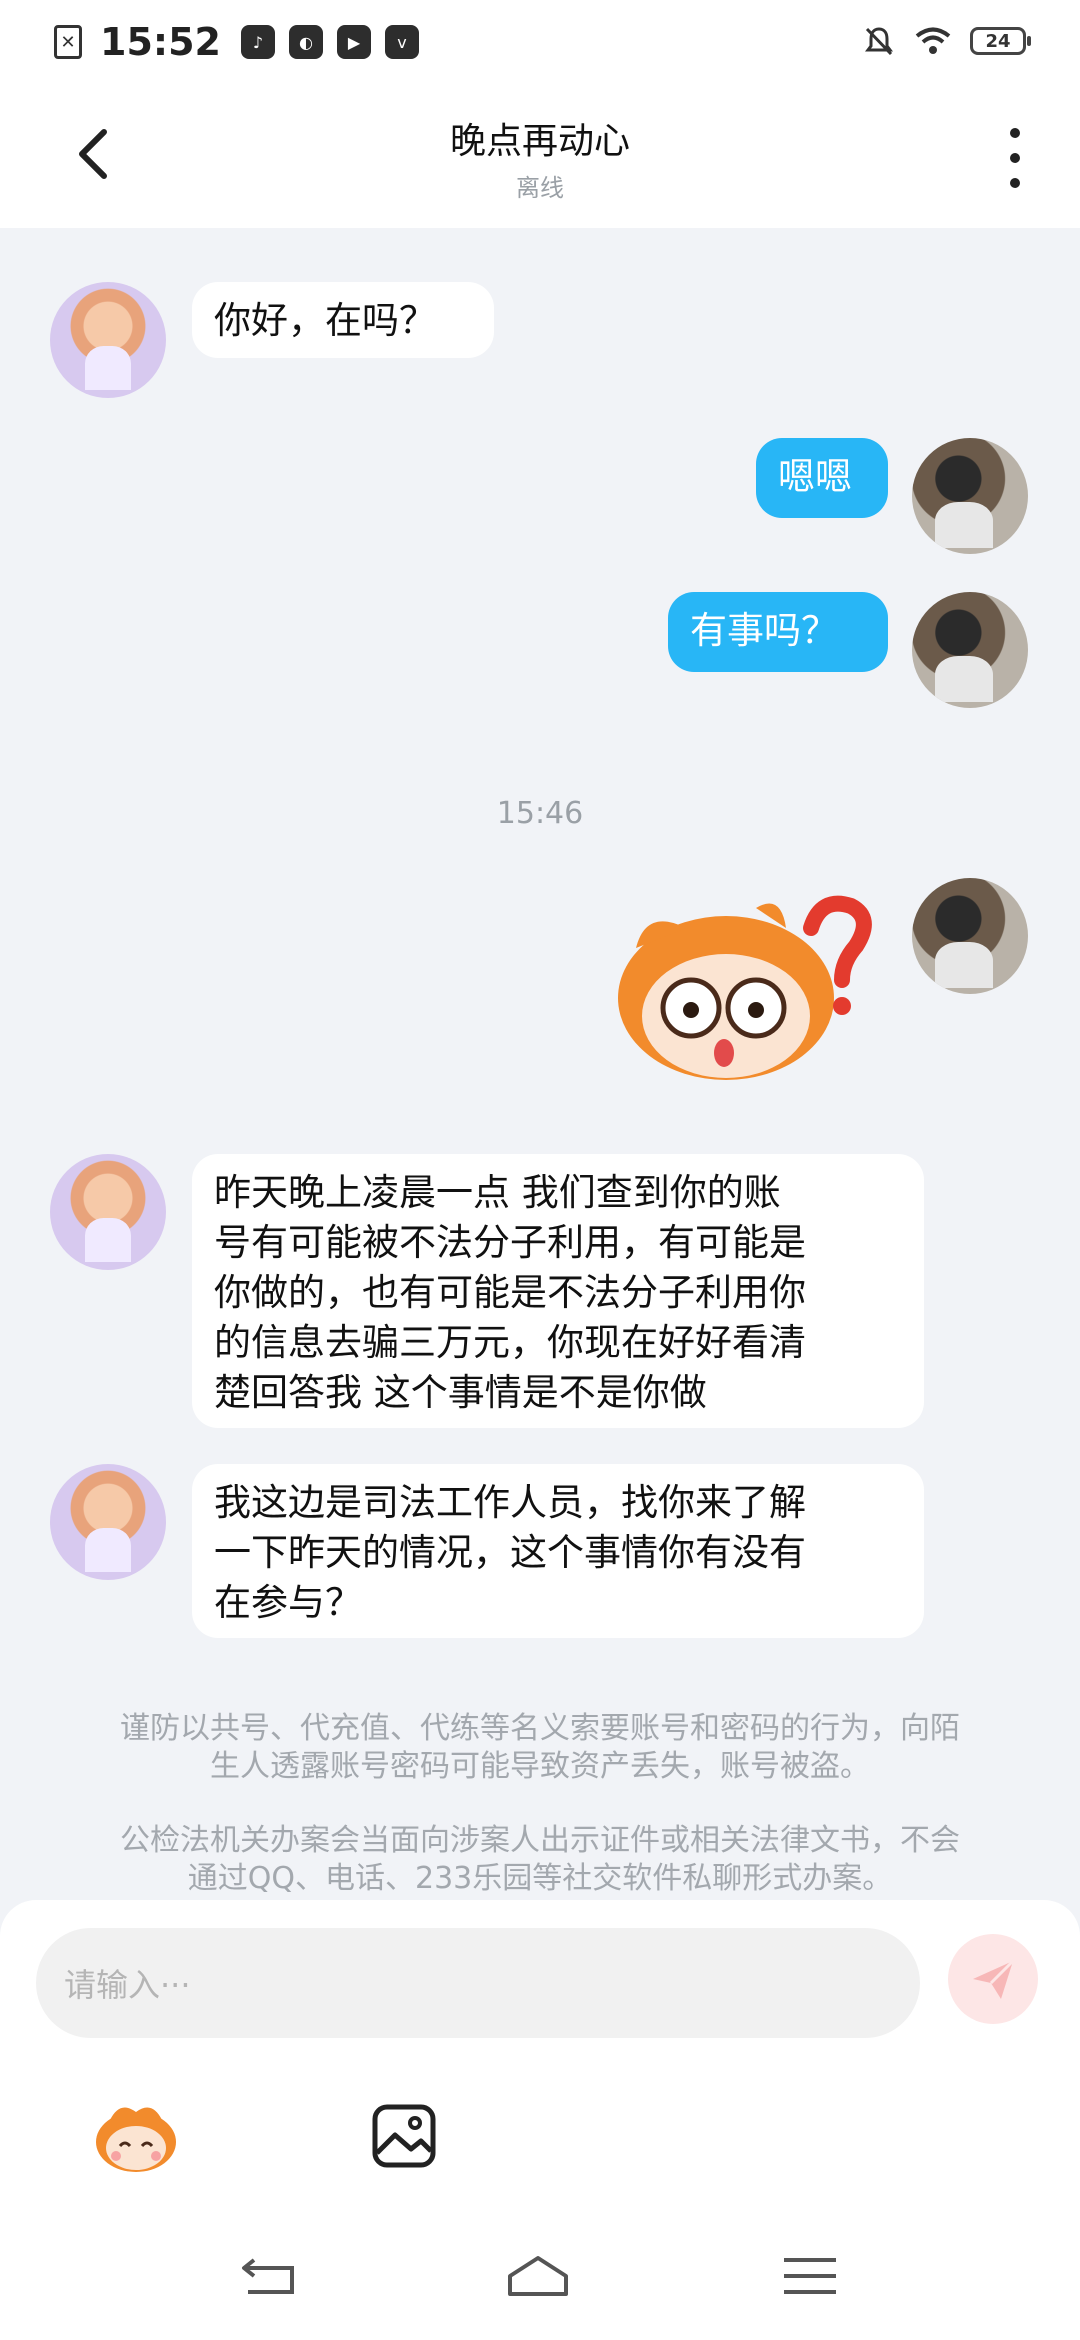 The height and width of the screenshot is (2340, 1080). What do you see at coordinates (510, 1342) in the screenshot?
I see `message-line: 的信息去骗三万元，你现在好好看清` at bounding box center [510, 1342].